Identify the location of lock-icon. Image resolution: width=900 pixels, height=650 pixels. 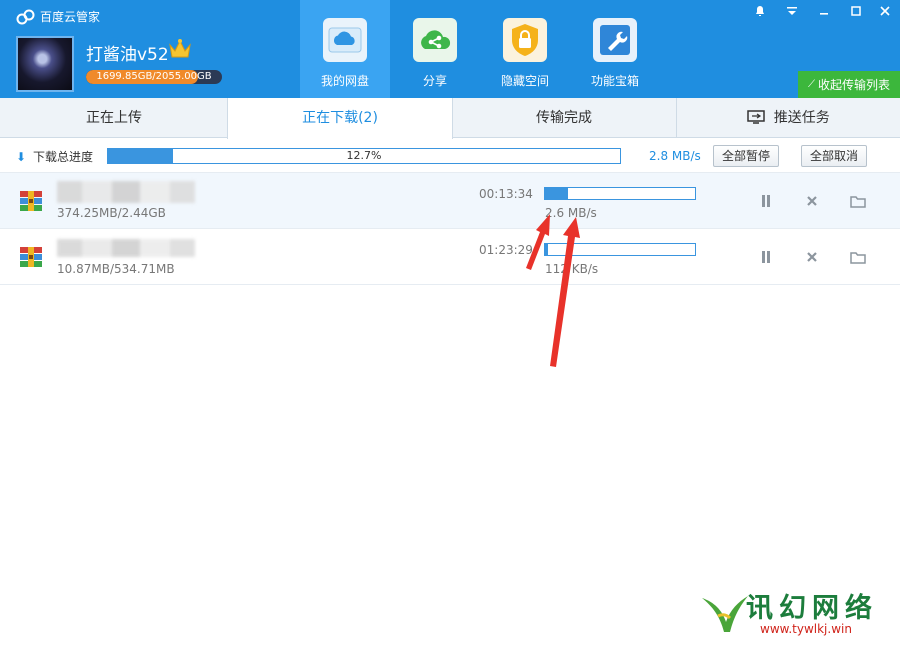
(525, 40).